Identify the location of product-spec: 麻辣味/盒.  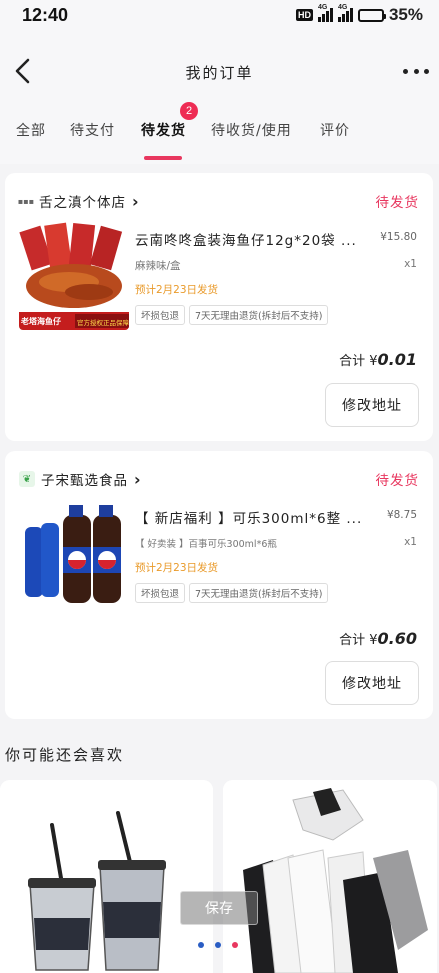
(158, 266).